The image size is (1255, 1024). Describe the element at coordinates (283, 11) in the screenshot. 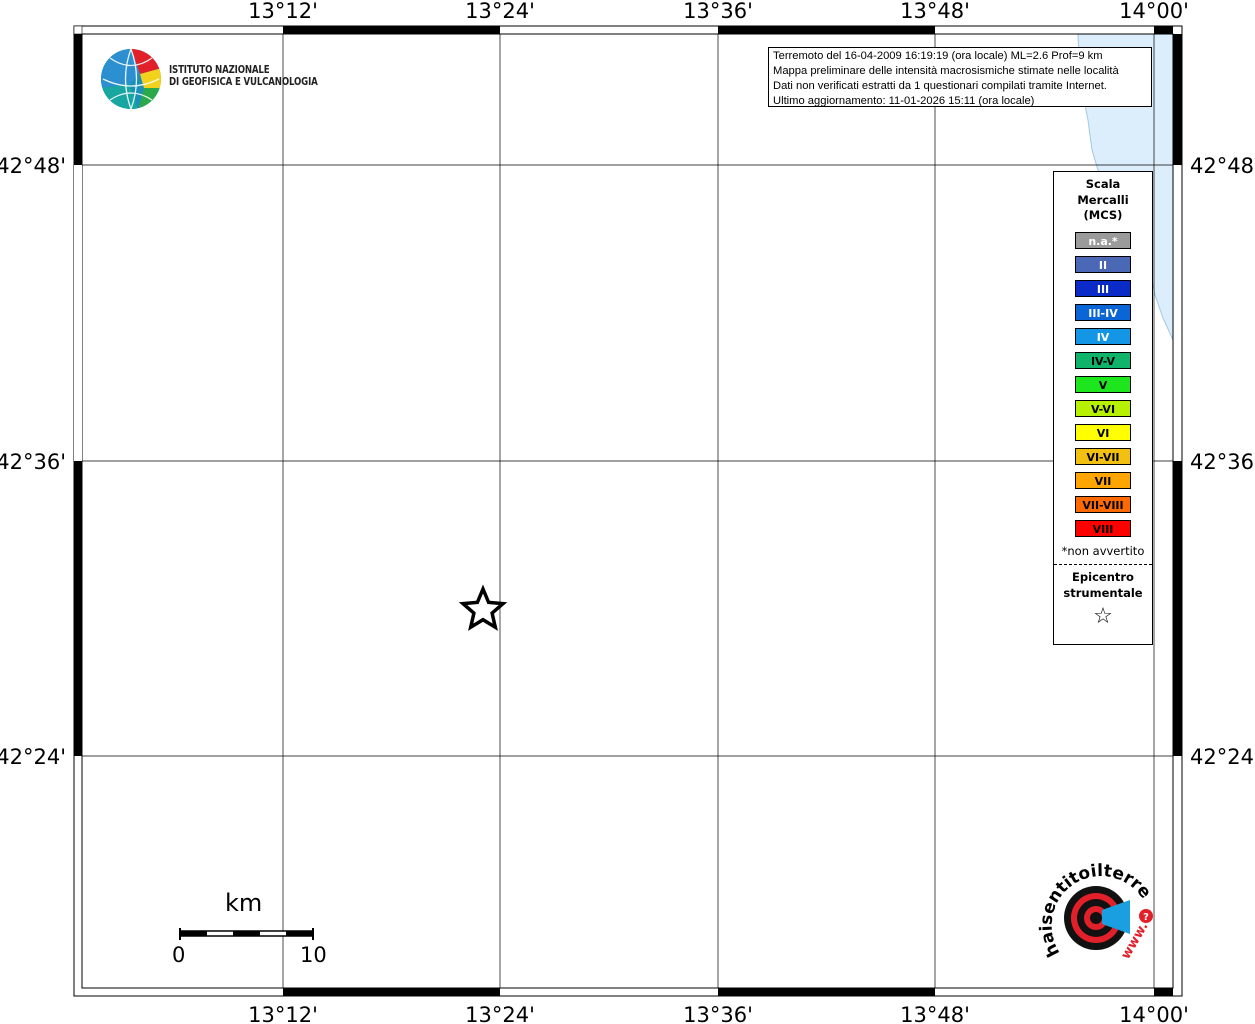

I see `top-lon-label: 13°12'` at that location.